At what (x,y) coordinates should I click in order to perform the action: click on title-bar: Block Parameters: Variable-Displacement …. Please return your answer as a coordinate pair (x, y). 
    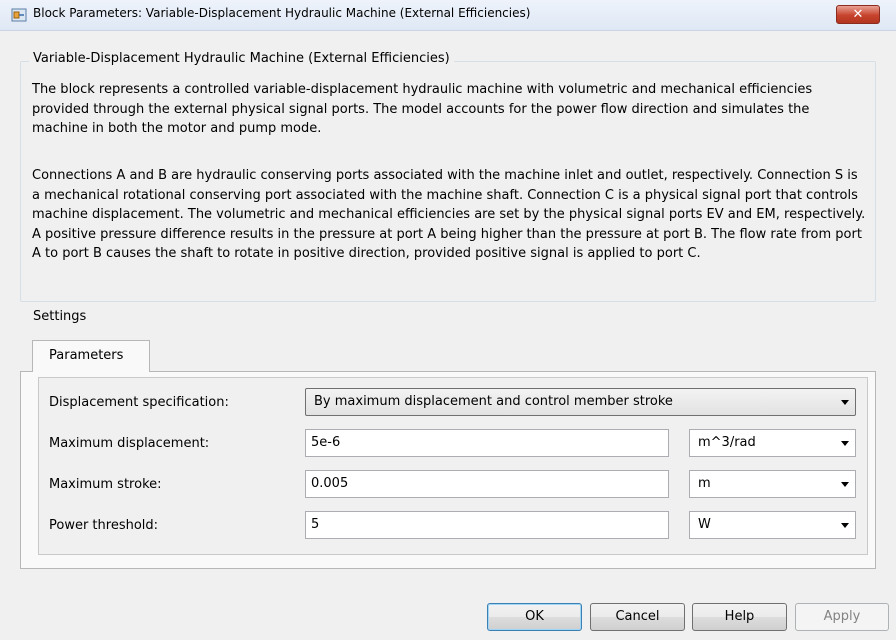
    Looking at the image, I should click on (448, 15).